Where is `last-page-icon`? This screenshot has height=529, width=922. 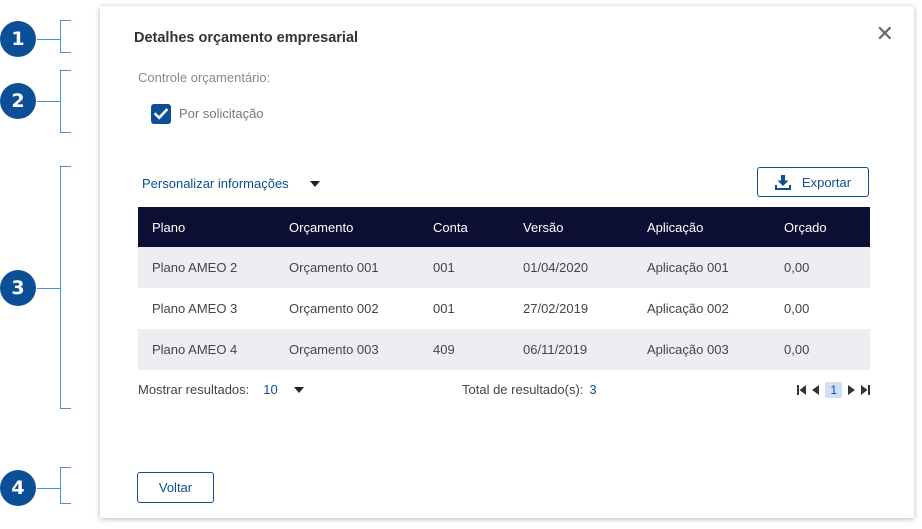 last-page-icon is located at coordinates (865, 390).